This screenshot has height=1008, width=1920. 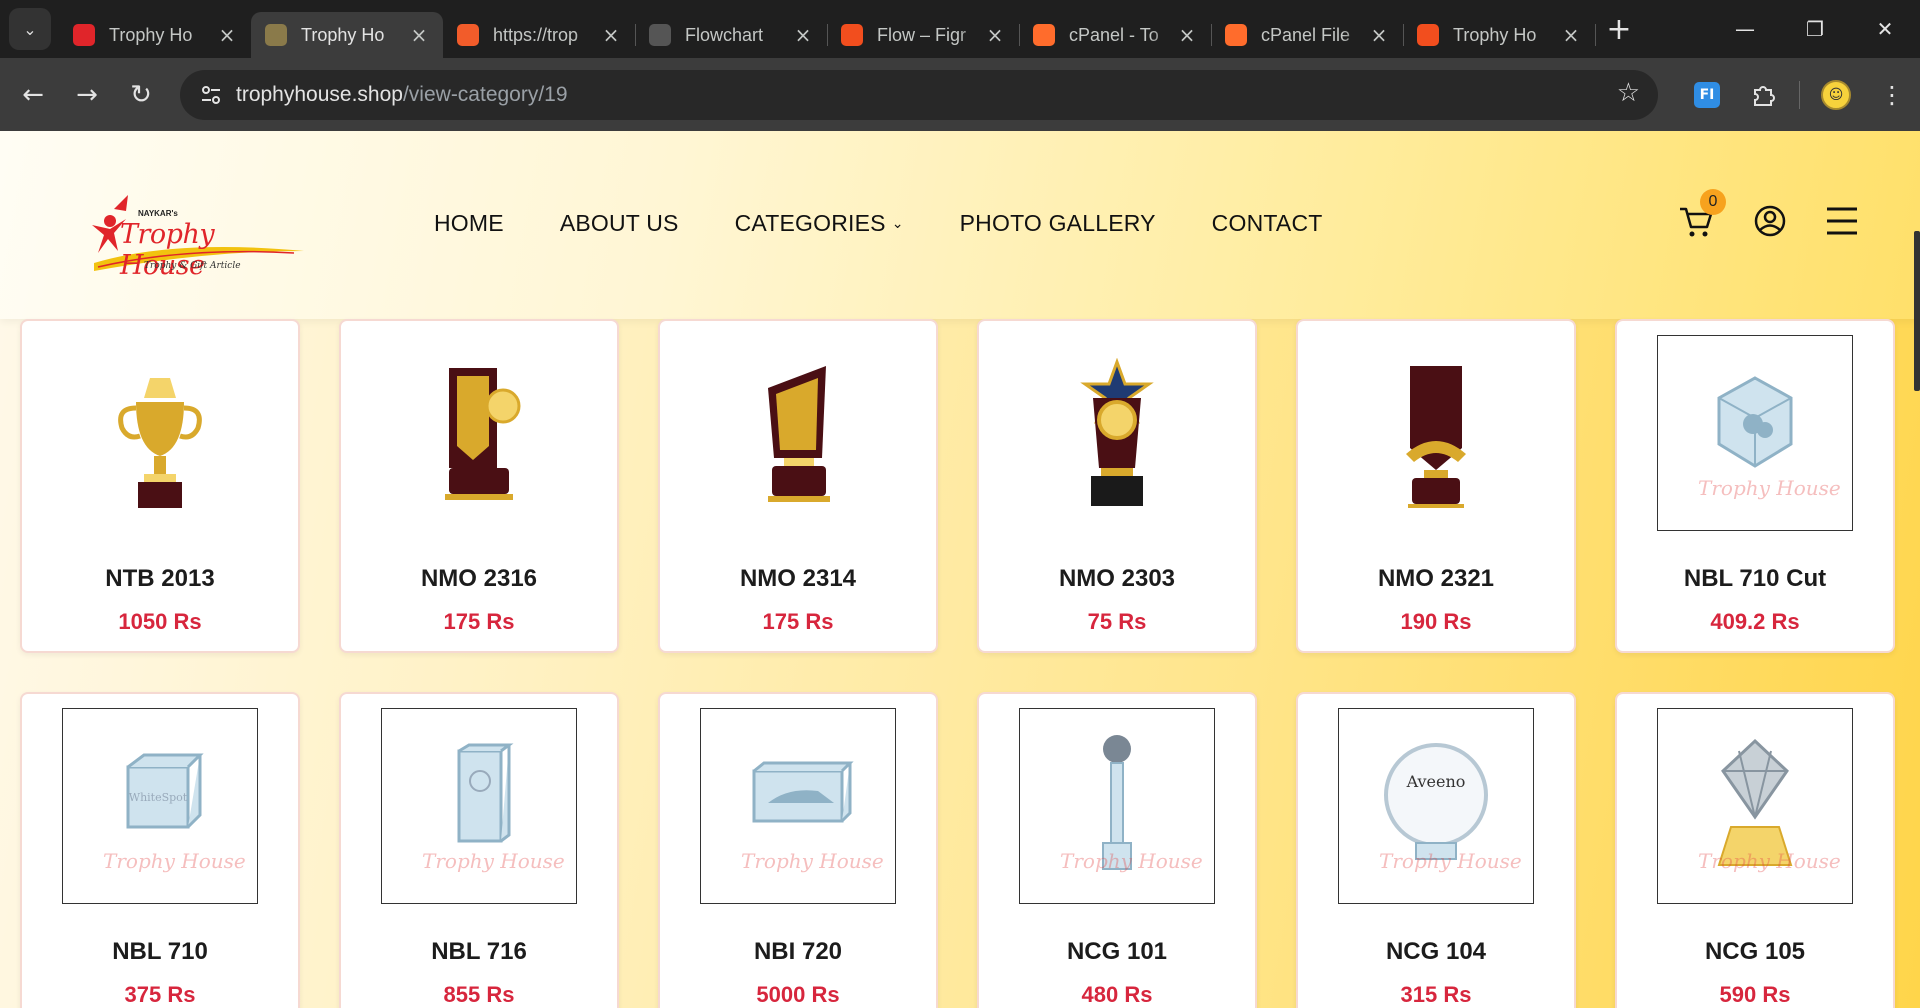 I want to click on url-text: trophyhouse.shop/view-category/19, so click(x=402, y=95).